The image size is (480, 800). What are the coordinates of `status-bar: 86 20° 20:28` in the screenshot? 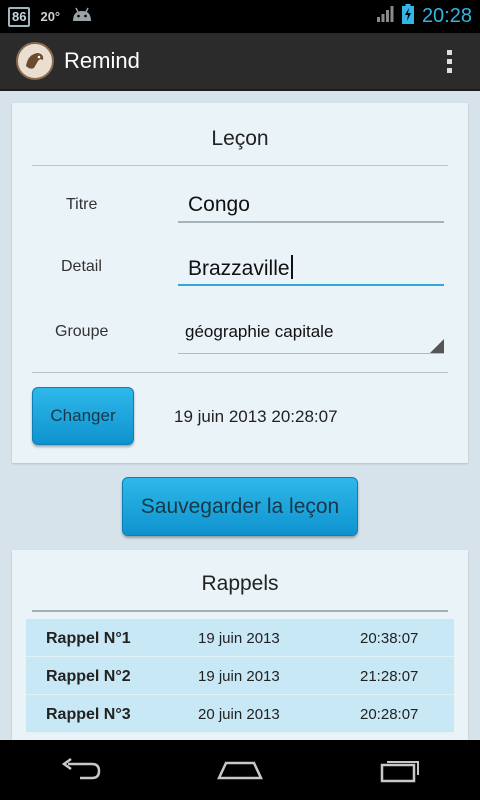 It's located at (240, 16).